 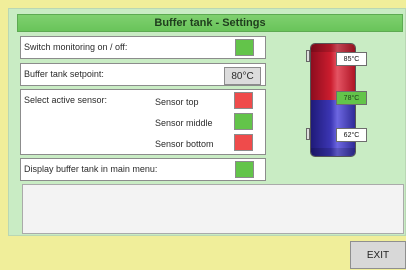 I want to click on middle-temperature: 78°C, so click(x=351, y=98).